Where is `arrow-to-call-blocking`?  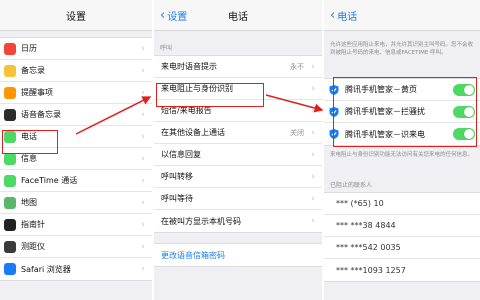 arrow-to-call-blocking is located at coordinates (113, 115).